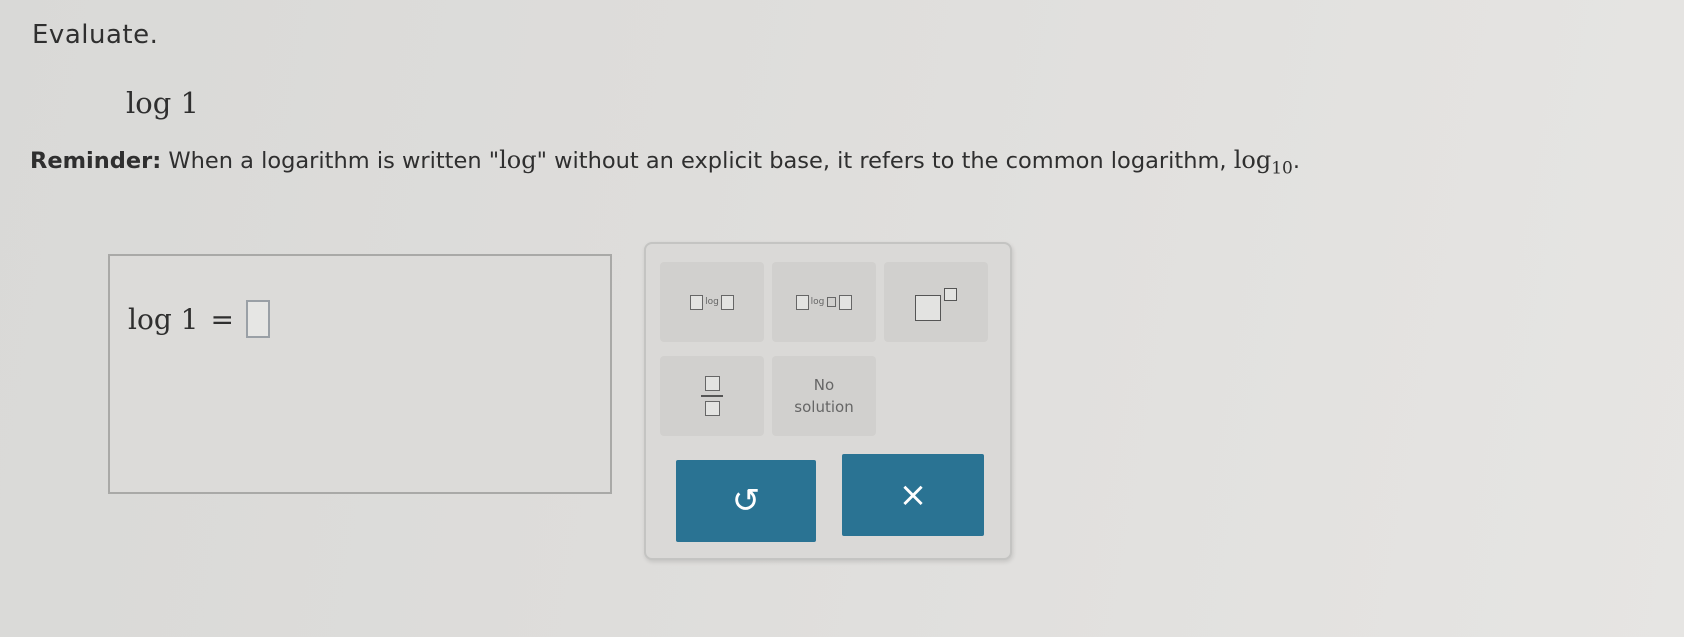 This screenshot has height=637, width=1684. What do you see at coordinates (96, 161) in the screenshot?
I see `reminder-label: Reminder:` at bounding box center [96, 161].